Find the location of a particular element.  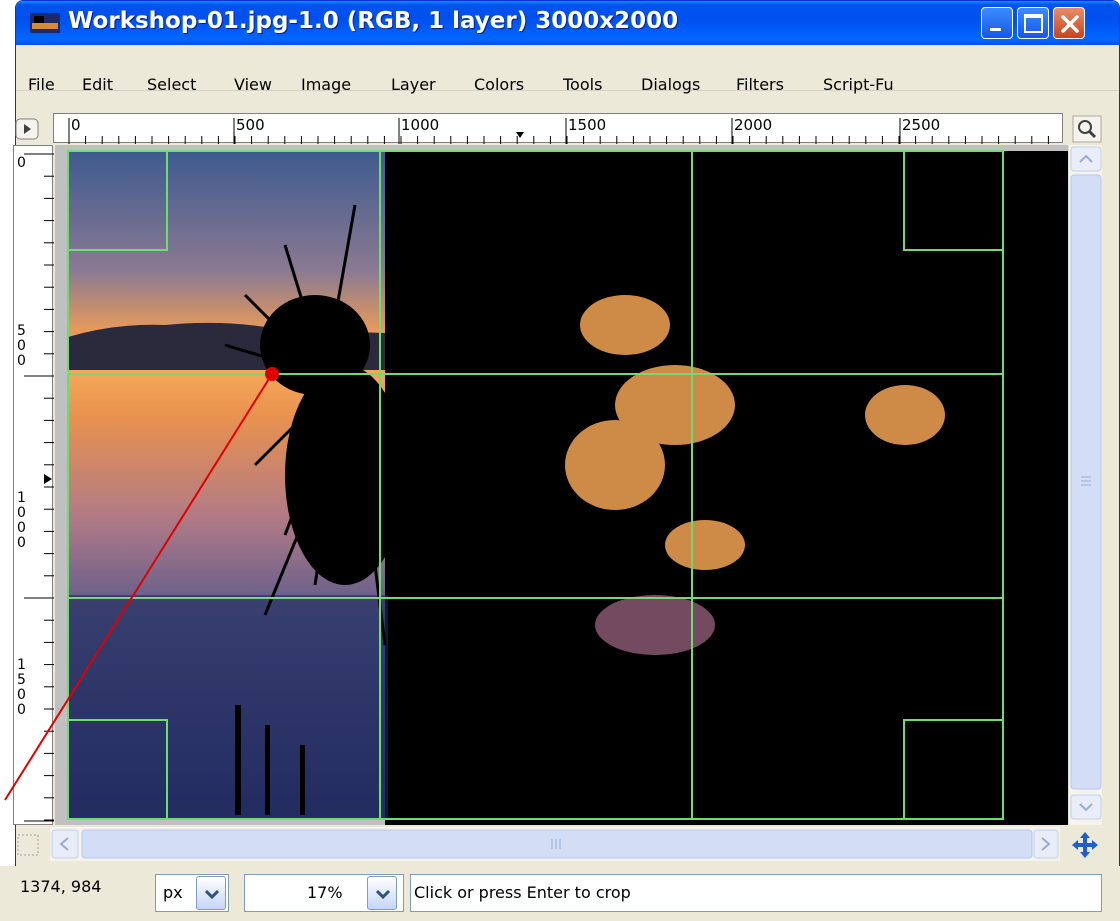

menu-arrow-icon is located at coordinates (27, 129).